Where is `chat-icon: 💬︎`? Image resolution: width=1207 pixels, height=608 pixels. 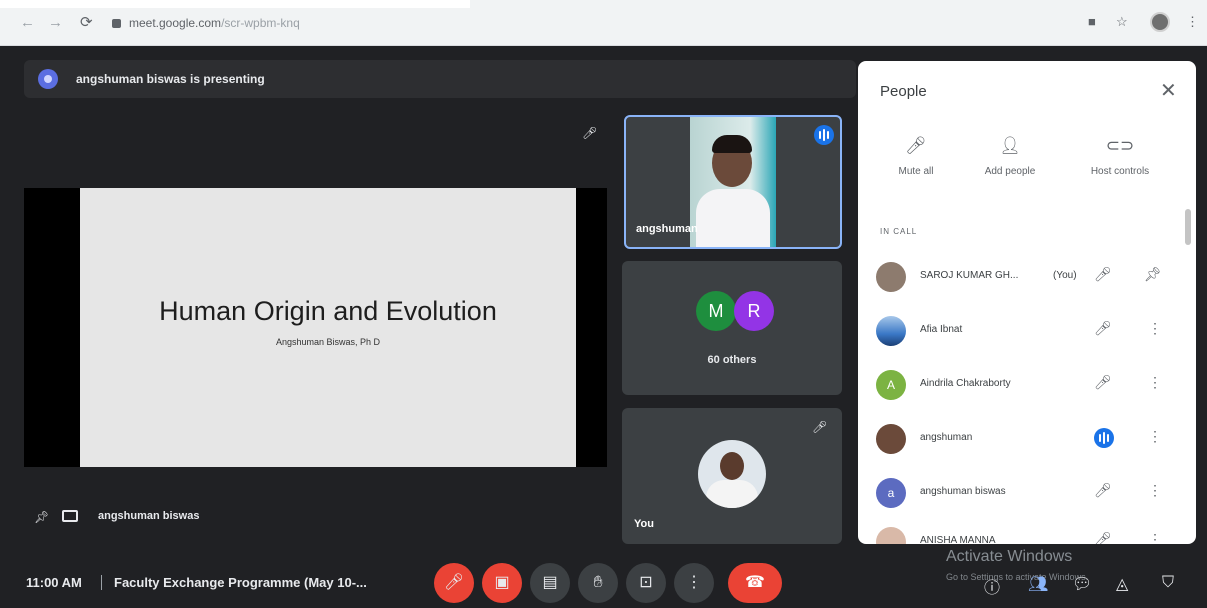
chat-icon: 💬︎ is located at coordinates (1082, 584).